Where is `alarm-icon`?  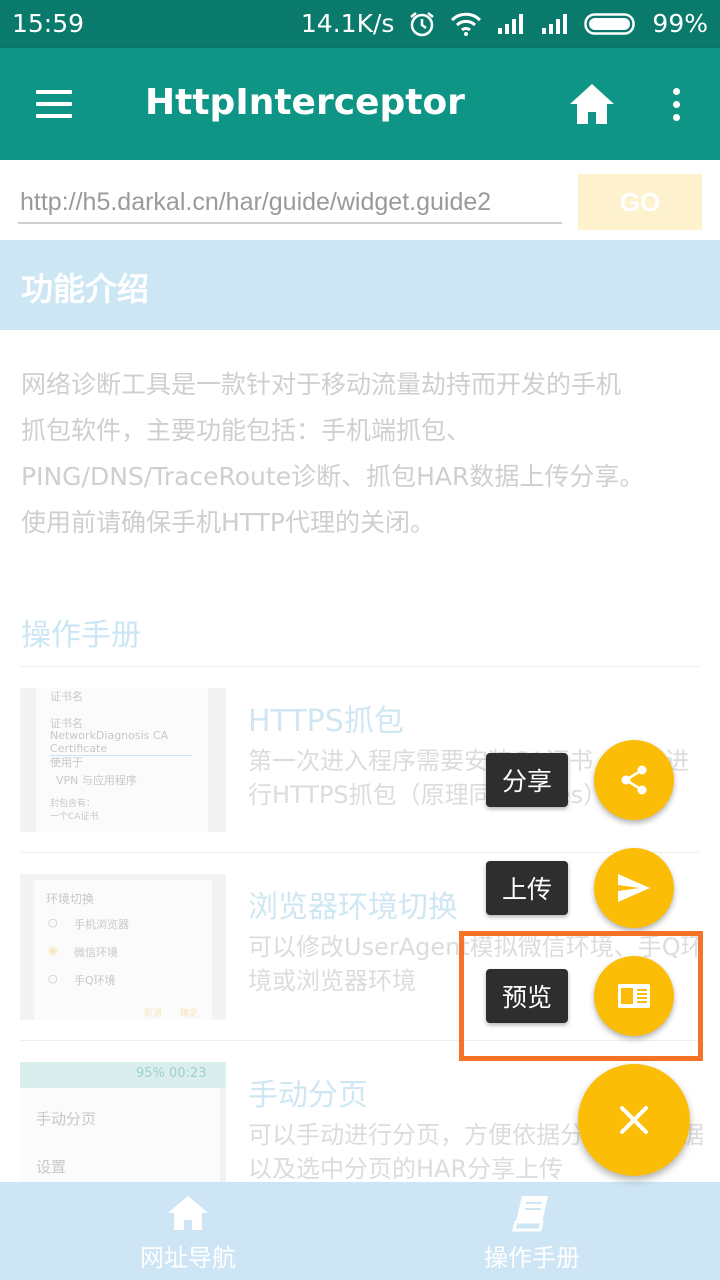
alarm-icon is located at coordinates (422, 24).